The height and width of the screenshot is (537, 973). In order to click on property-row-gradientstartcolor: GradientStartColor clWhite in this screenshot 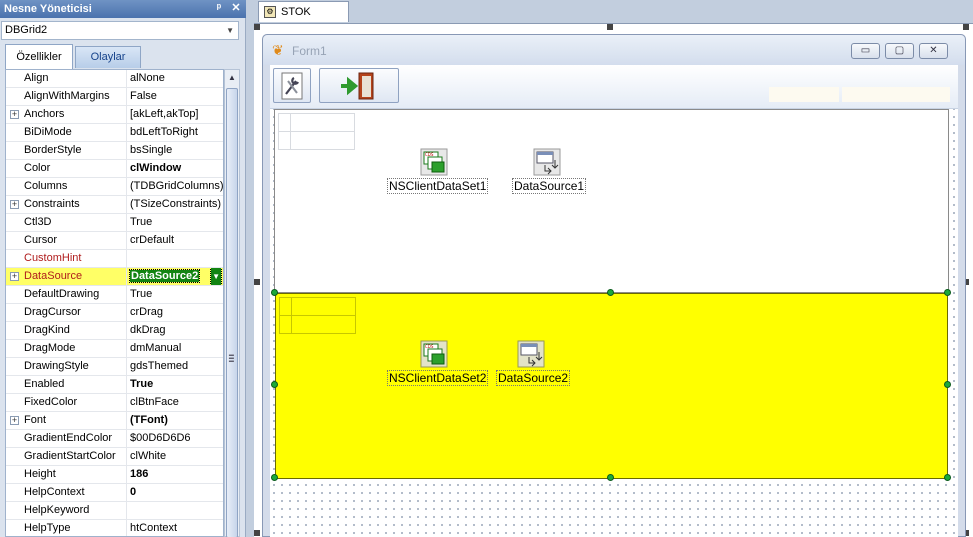, I will do `click(114, 457)`.